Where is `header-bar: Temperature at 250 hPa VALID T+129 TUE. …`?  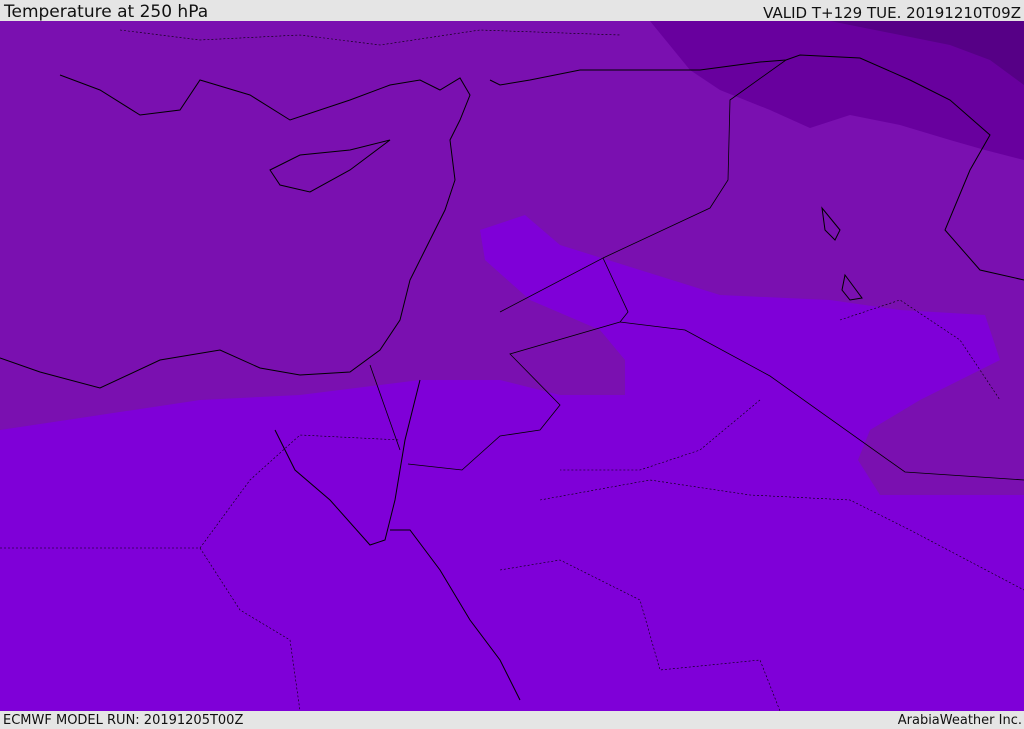
header-bar: Temperature at 250 hPa VALID T+129 TUE. … is located at coordinates (512, 10).